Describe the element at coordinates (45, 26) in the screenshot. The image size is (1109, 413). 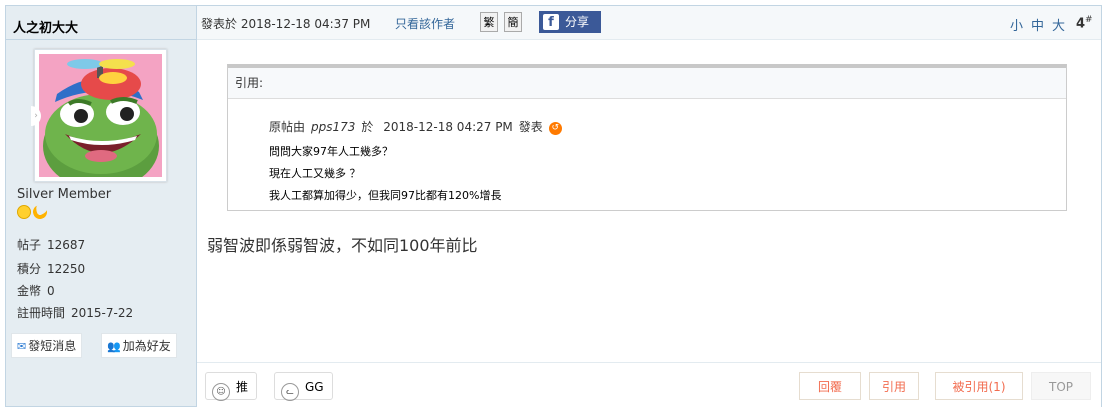
I see `author-name: 人之初大大` at that location.